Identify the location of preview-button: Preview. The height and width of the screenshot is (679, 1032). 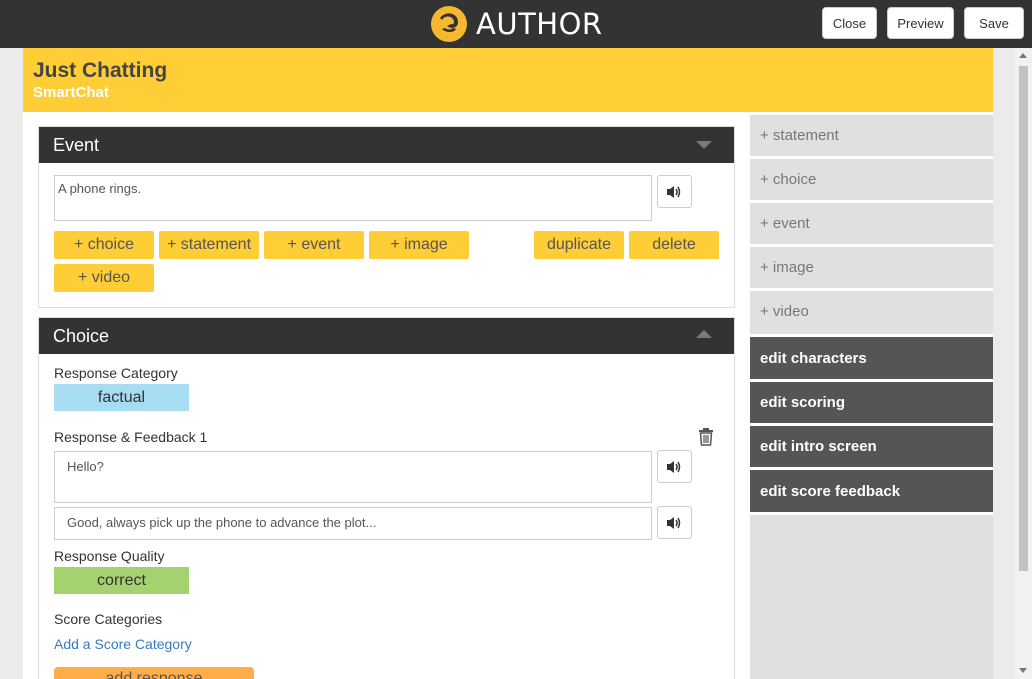
(920, 23).